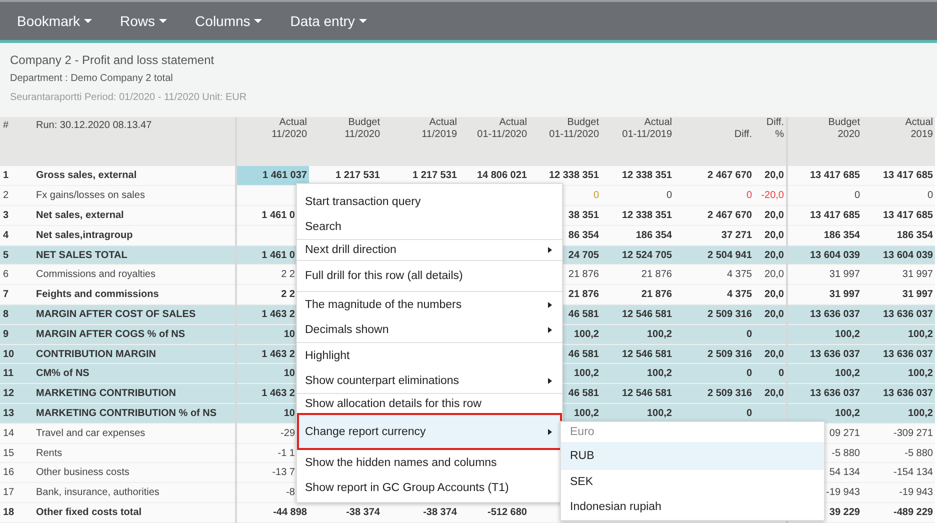 The height and width of the screenshot is (523, 937). Describe the element at coordinates (898, 512) in the screenshot. I see `number-cell: -489 229` at that location.